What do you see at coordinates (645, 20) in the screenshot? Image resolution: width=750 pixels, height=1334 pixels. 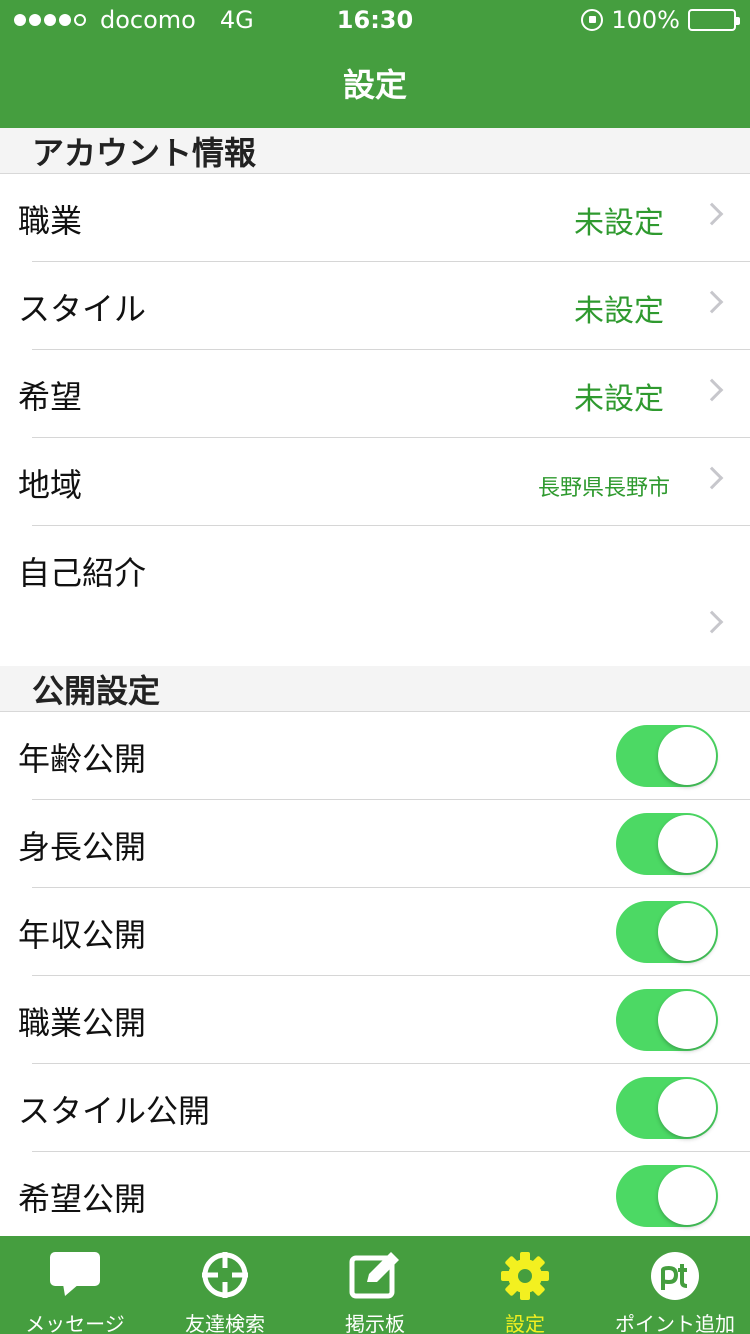 I see `battery-percent: 100%` at bounding box center [645, 20].